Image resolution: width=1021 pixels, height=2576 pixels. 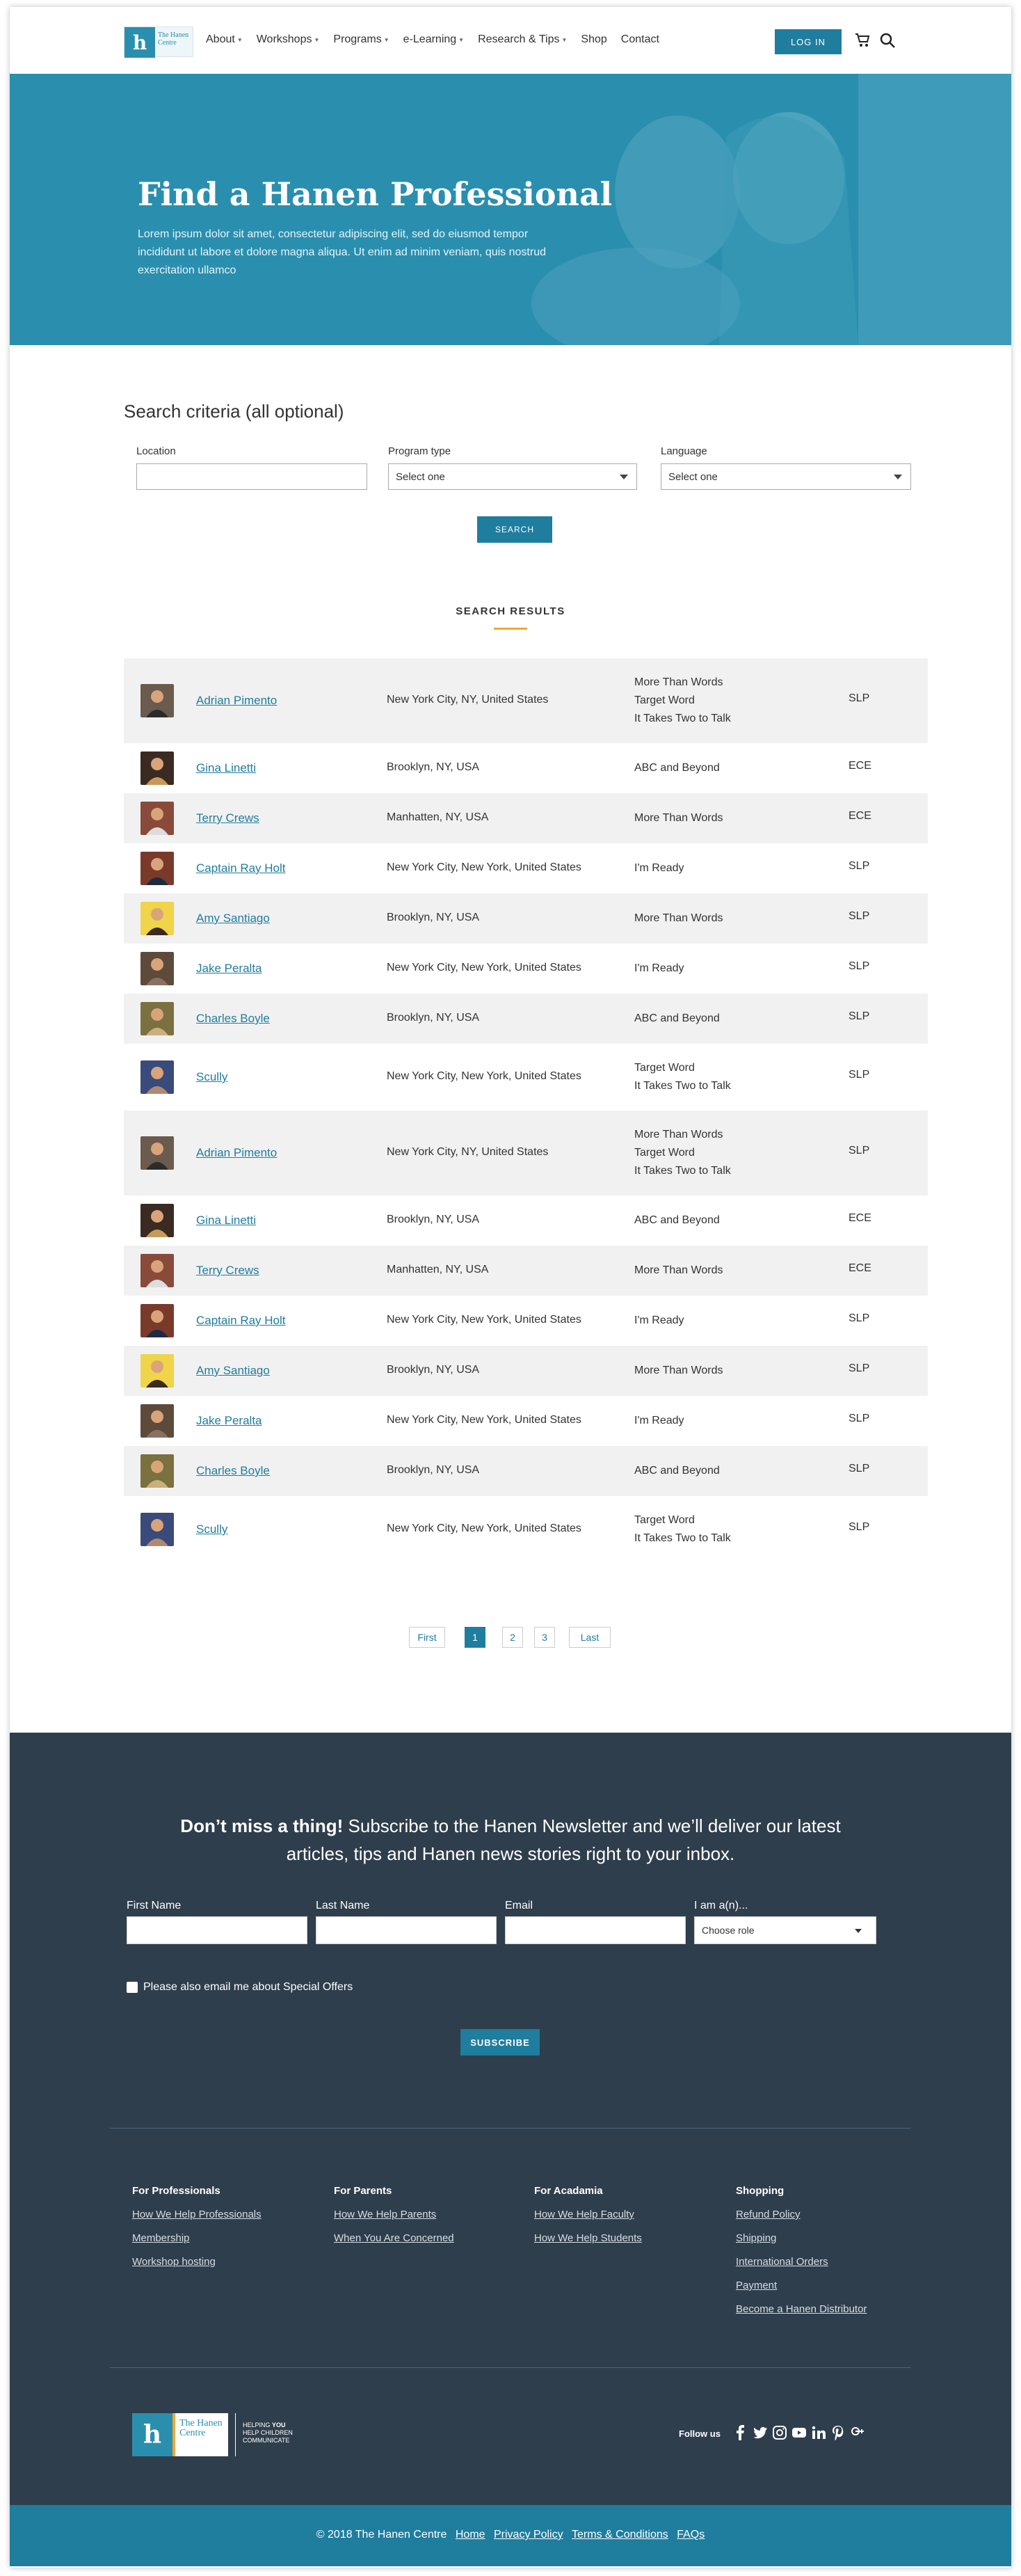 I want to click on footer-link: Become a Hanen Distributor, so click(x=801, y=2309).